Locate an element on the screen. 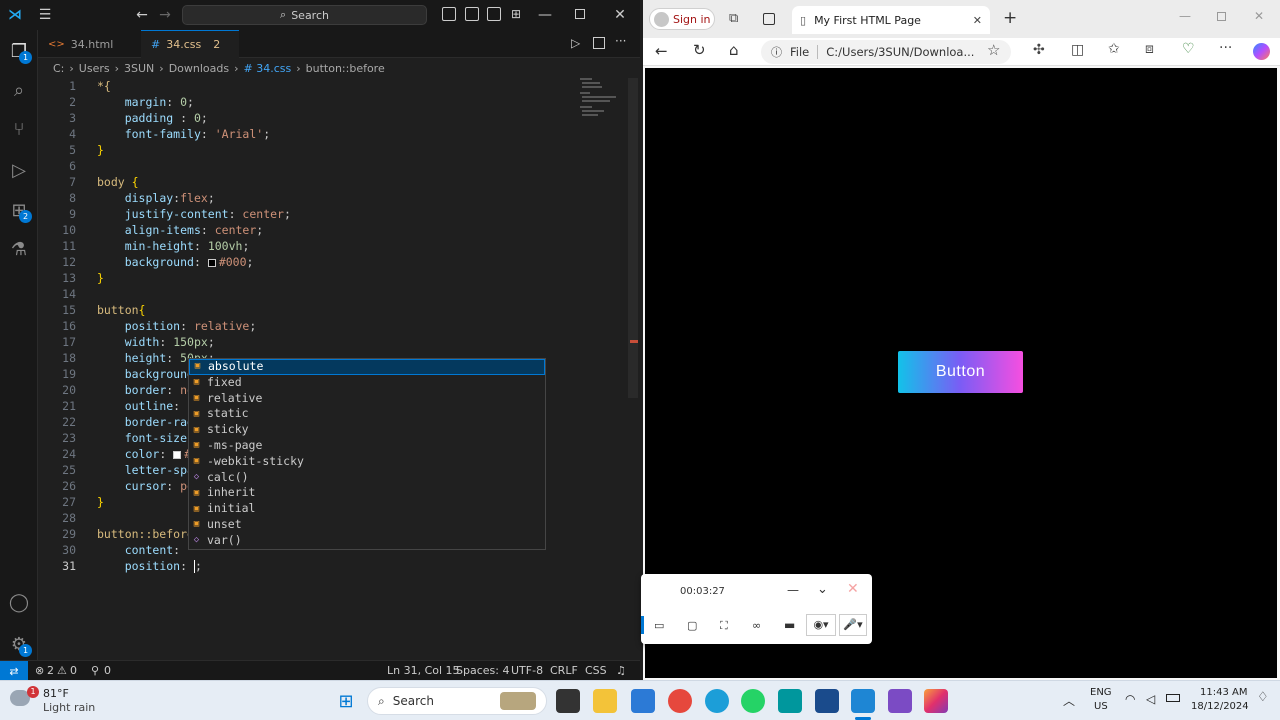 Image resolution: width=1280 pixels, height=720 pixels. vertical-scrollbar is located at coordinates (633, 238).